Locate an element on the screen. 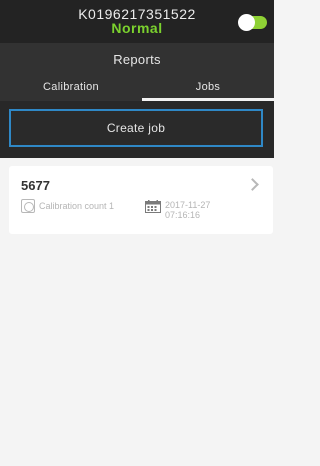 The image size is (320, 466). reports-header: Reports Calibration Jobs is located at coordinates (137, 72).